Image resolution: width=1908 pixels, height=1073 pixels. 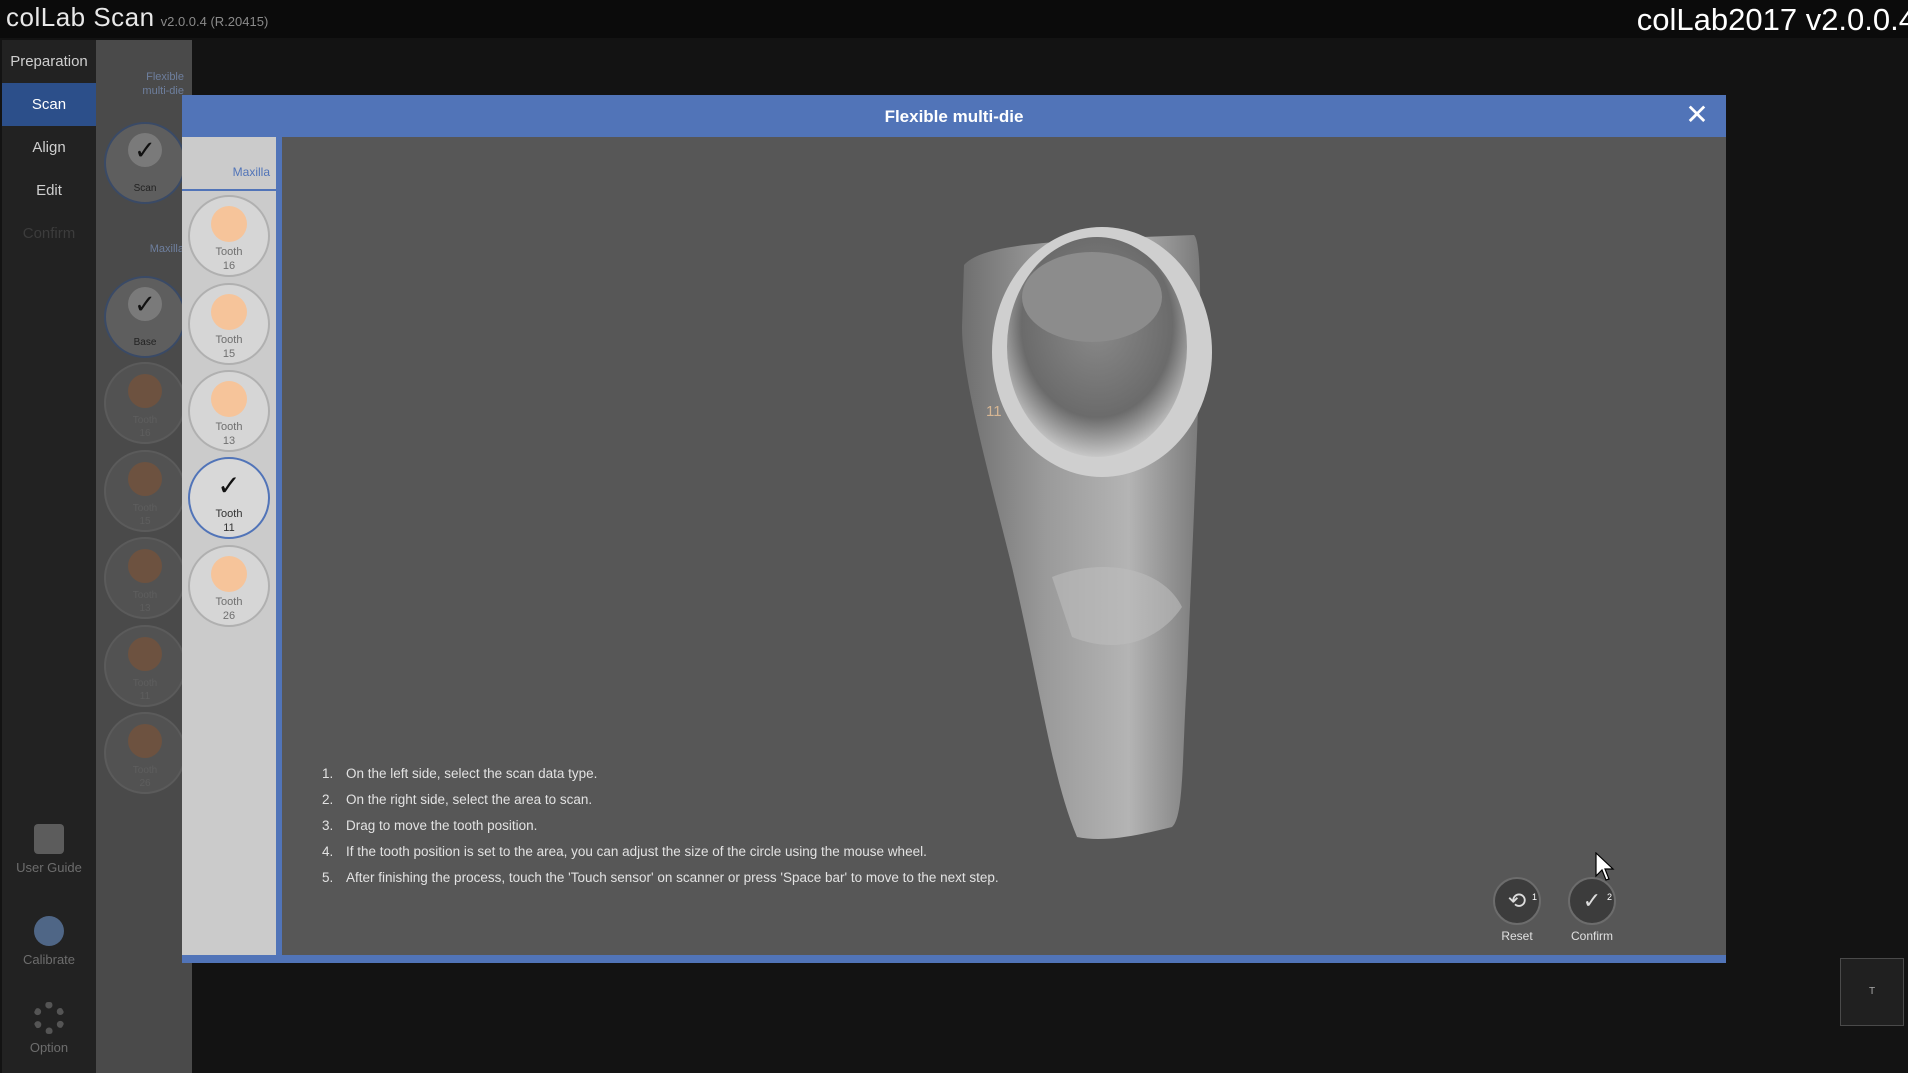 I want to click on step-confirm: Confirm, so click(x=49, y=233).